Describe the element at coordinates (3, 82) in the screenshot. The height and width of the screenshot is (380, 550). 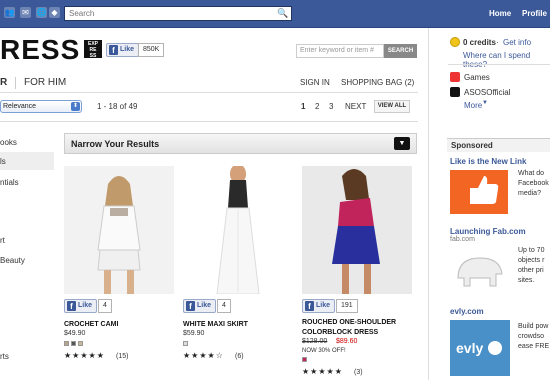
I see `nav-for-her: R` at that location.